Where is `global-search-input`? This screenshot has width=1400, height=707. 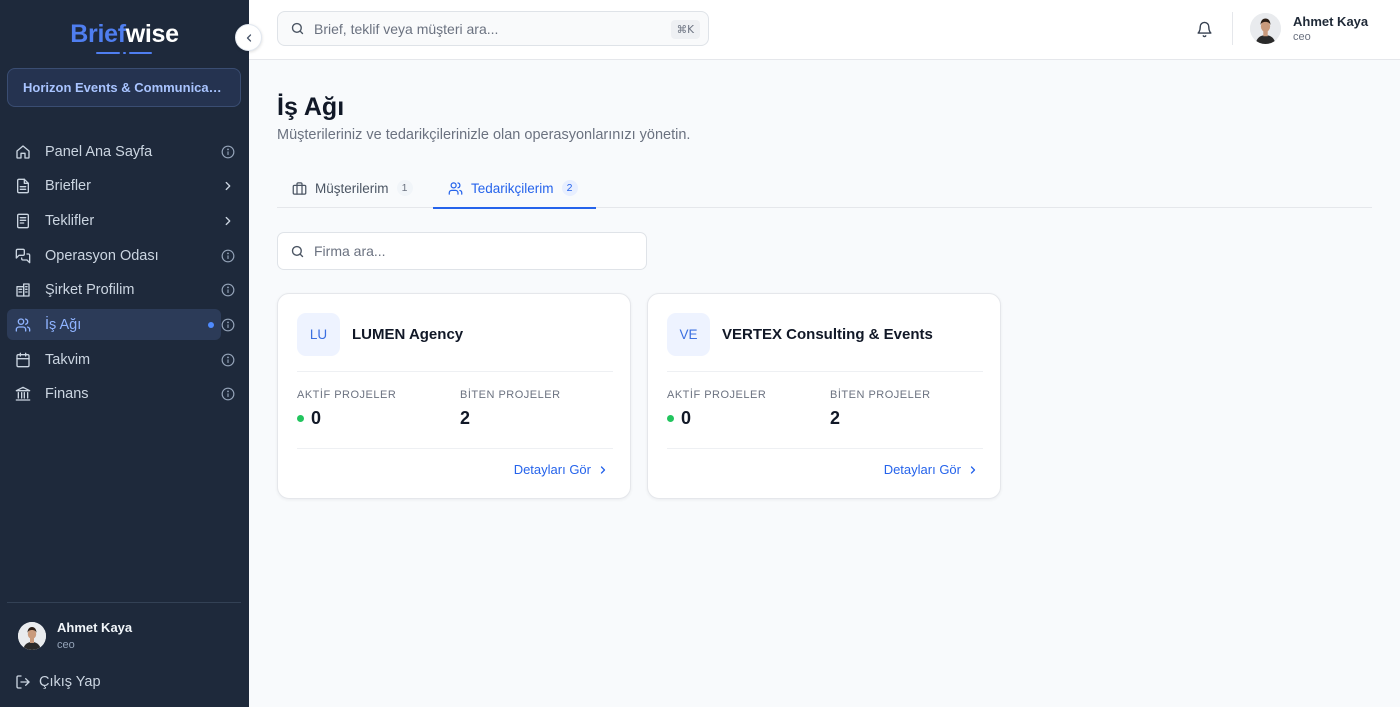
global-search-input is located at coordinates (484, 28).